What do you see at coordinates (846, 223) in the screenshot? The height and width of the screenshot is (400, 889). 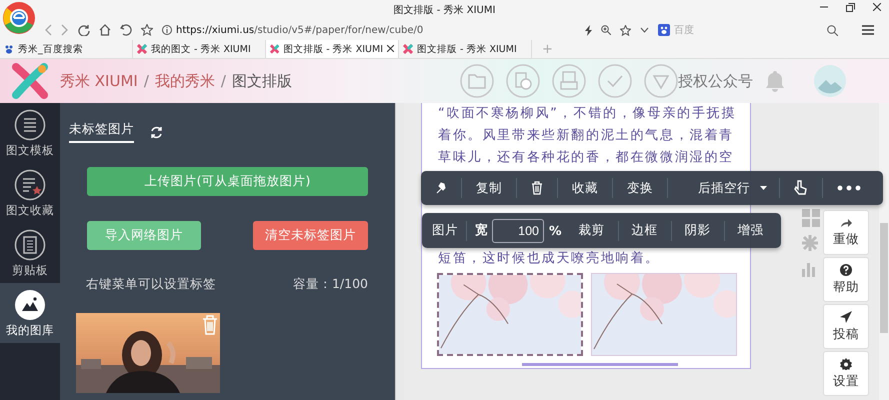 I see `redo-icon` at bounding box center [846, 223].